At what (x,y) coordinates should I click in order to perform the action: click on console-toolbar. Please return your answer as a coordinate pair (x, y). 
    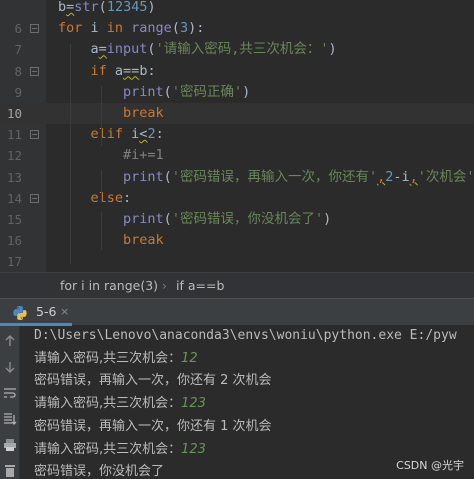
    Looking at the image, I should click on (10, 402).